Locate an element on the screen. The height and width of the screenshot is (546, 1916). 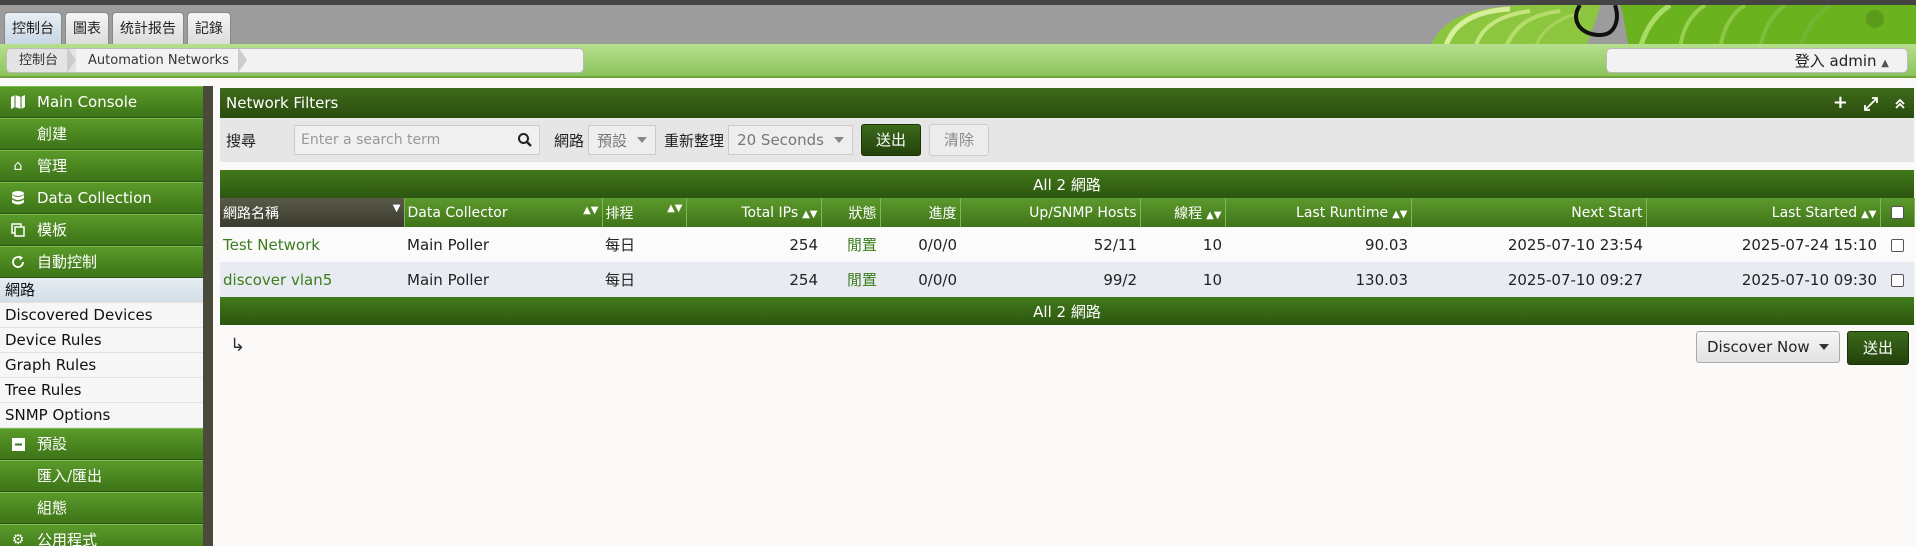
sidebar-item-discovered-devices: Discovered Devices is located at coordinates (101, 315).